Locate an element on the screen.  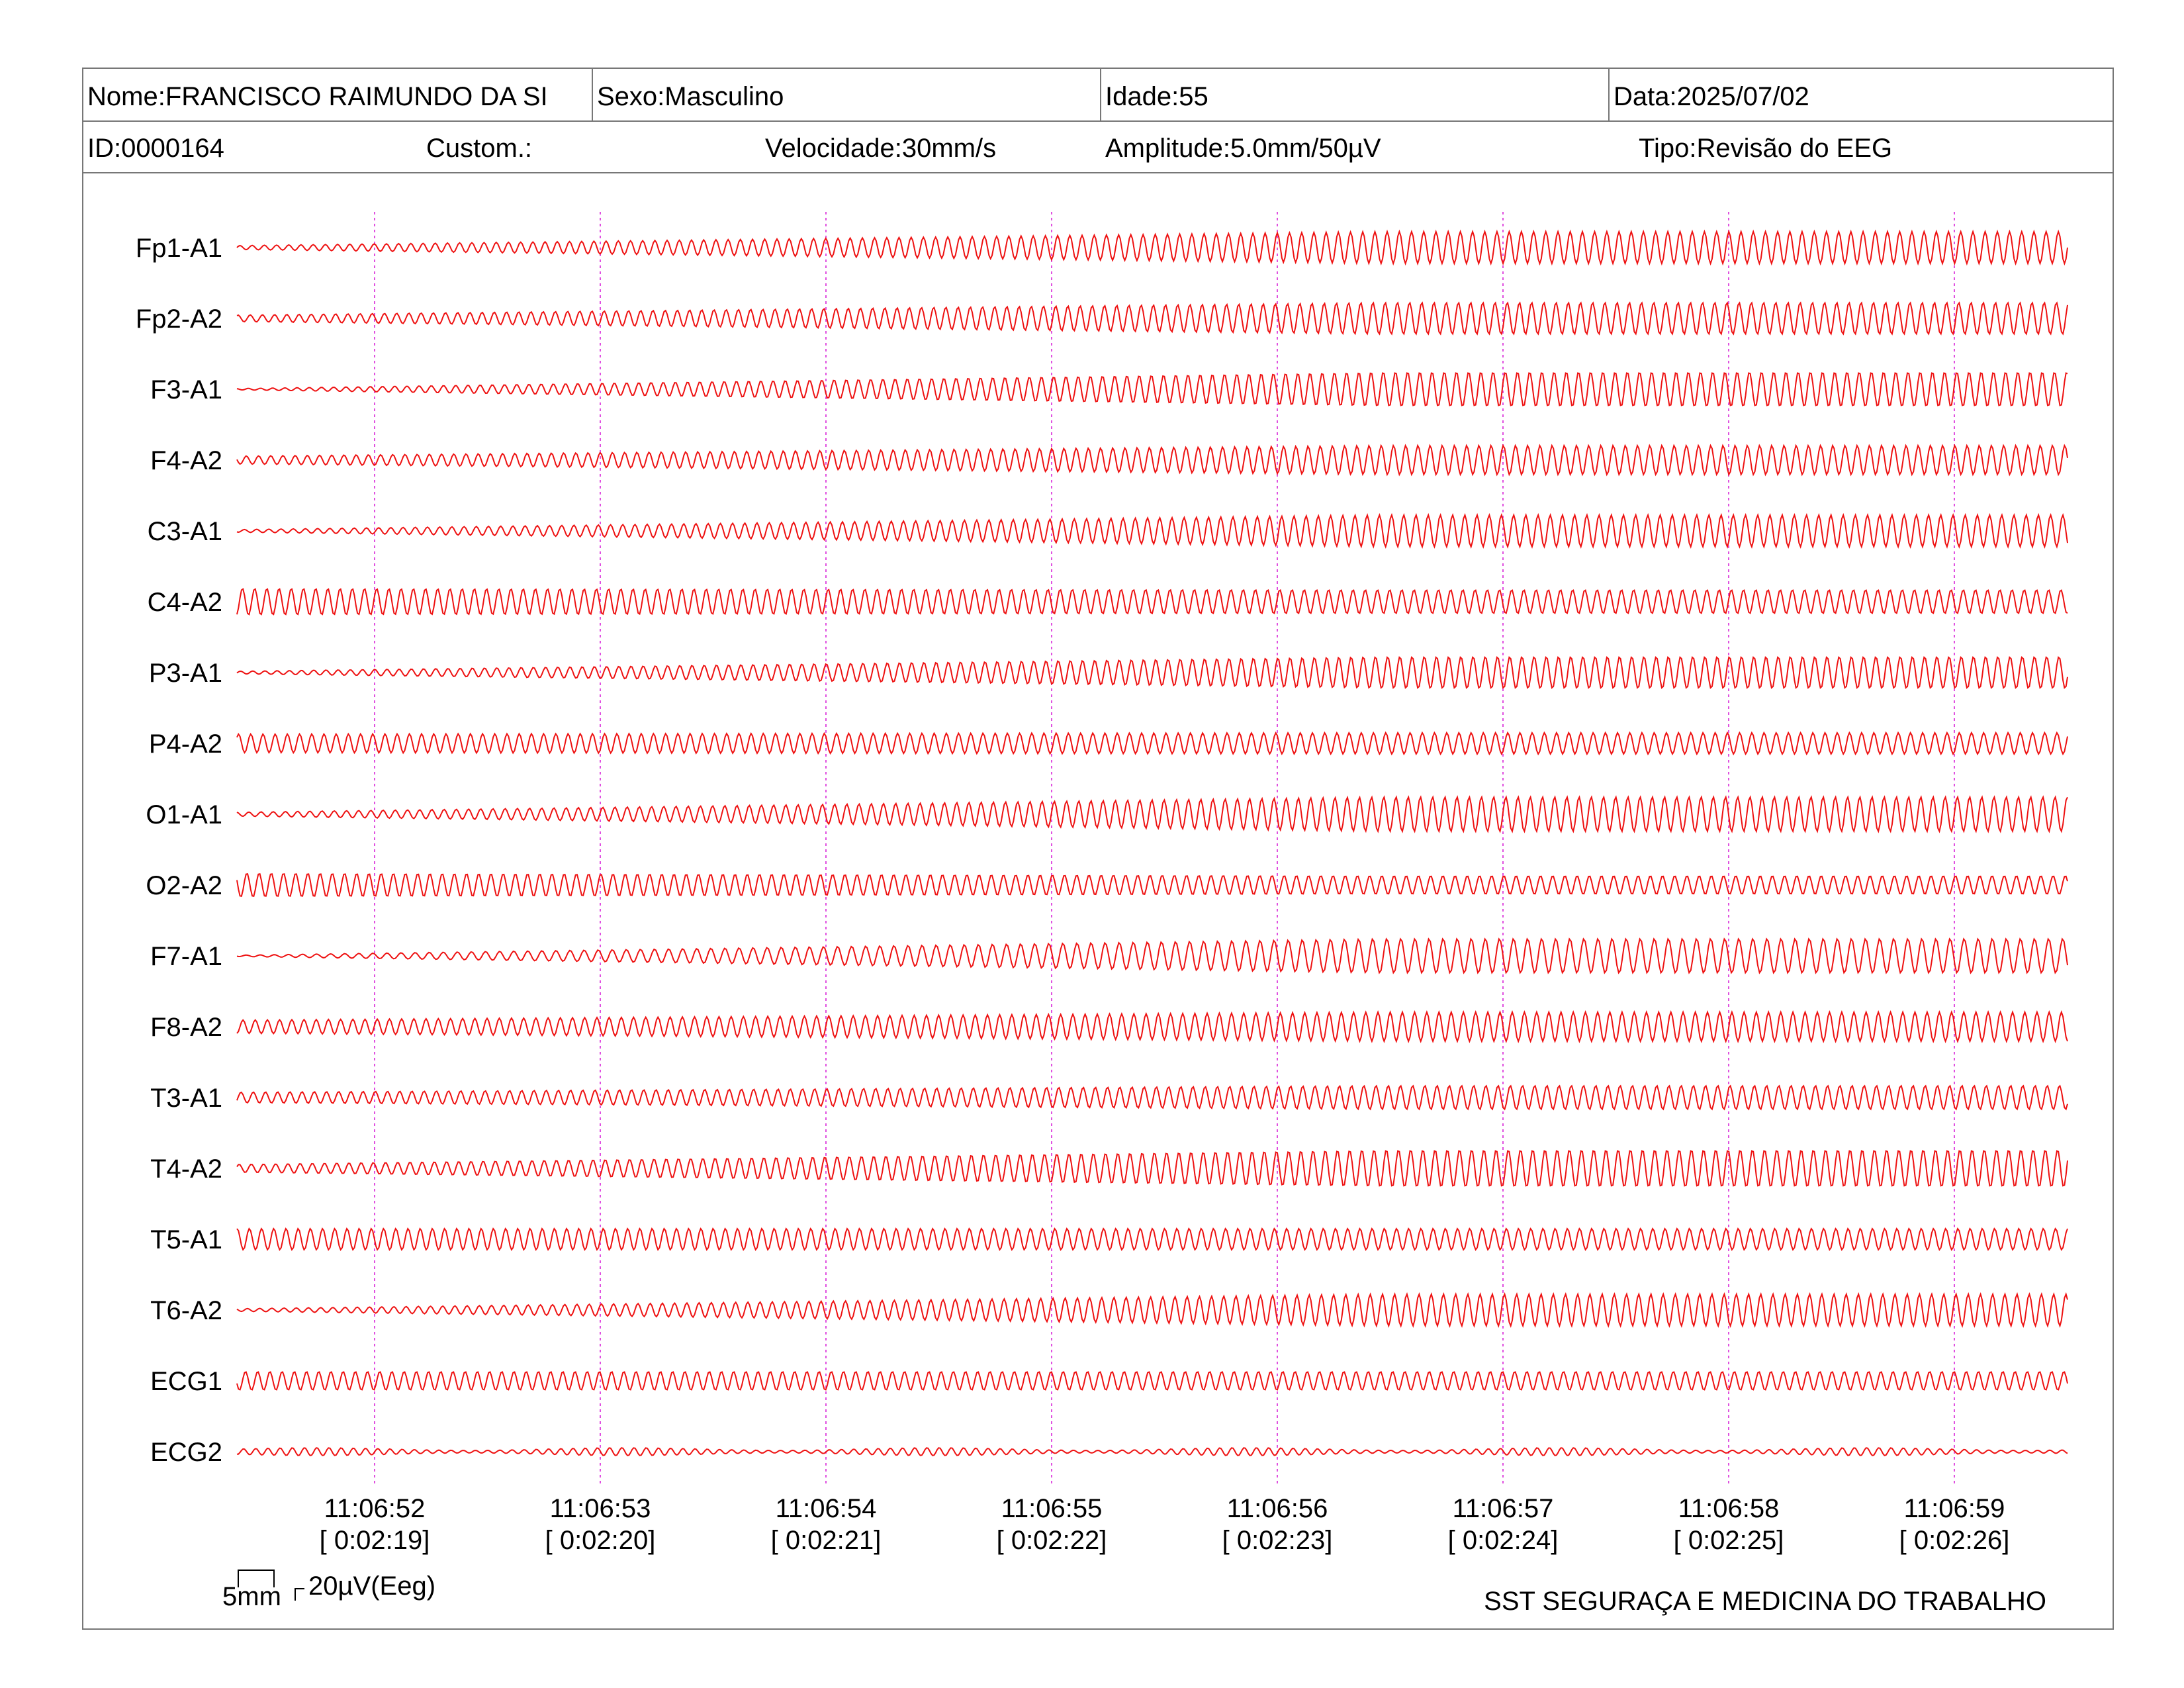
time-marker-elapsed: [ 0:02:19] is located at coordinates (375, 1540).